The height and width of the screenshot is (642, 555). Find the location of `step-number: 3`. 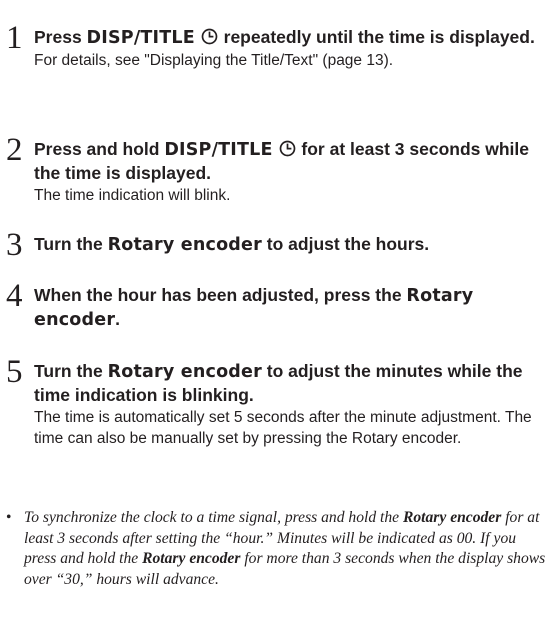

step-number: 3 is located at coordinates (14, 245).